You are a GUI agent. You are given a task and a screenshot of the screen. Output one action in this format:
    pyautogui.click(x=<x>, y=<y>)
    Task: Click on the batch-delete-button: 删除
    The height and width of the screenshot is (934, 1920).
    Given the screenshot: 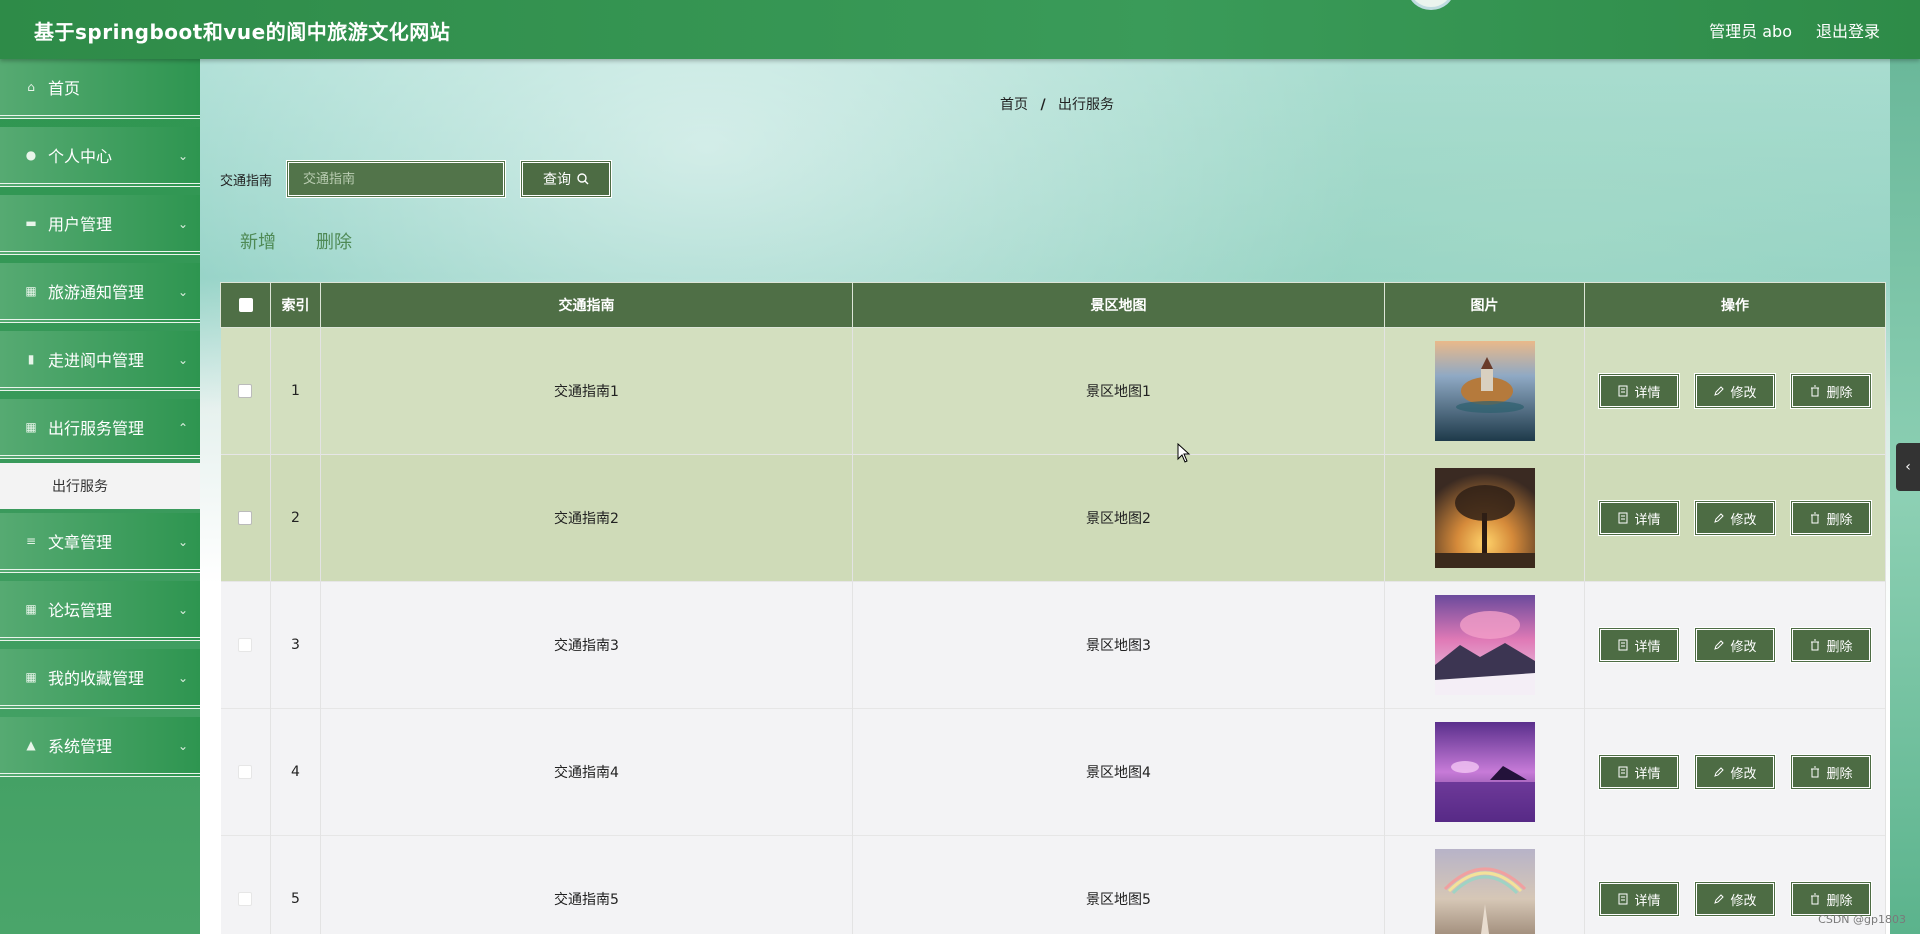 What is the action you would take?
    pyautogui.click(x=334, y=241)
    